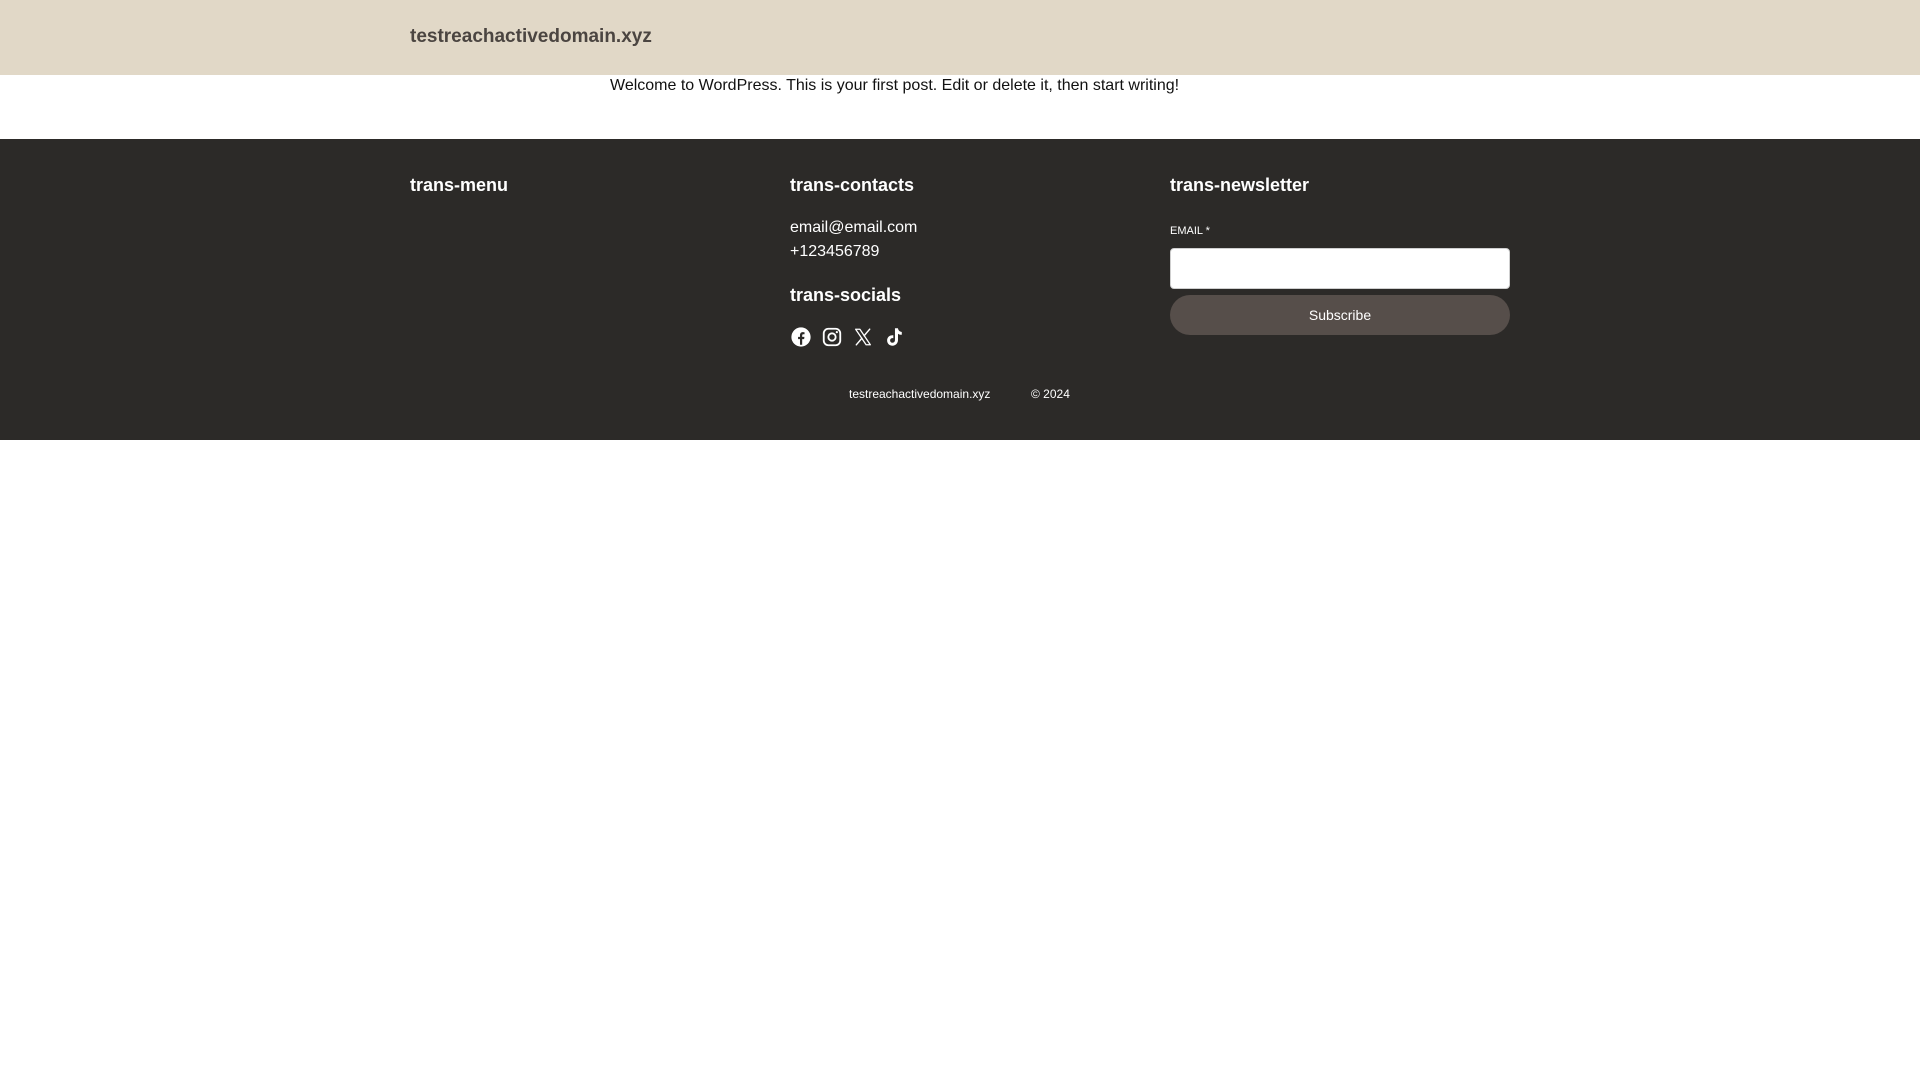 Image resolution: width=1920 pixels, height=1080 pixels. What do you see at coordinates (894, 337) in the screenshot?
I see `tiktok-icon` at bounding box center [894, 337].